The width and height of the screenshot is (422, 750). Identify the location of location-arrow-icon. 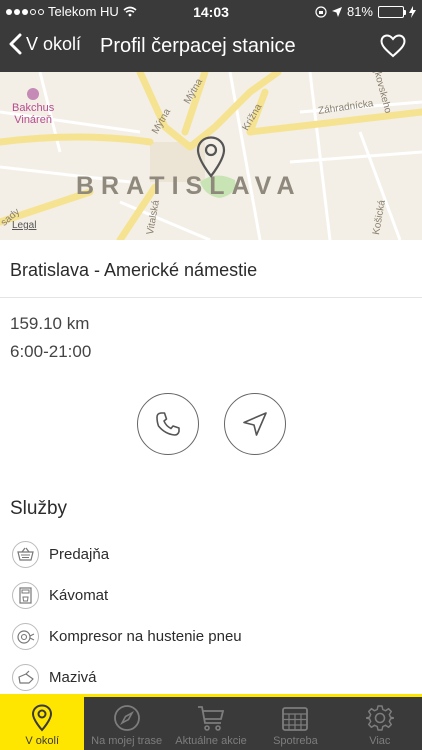
(336, 11).